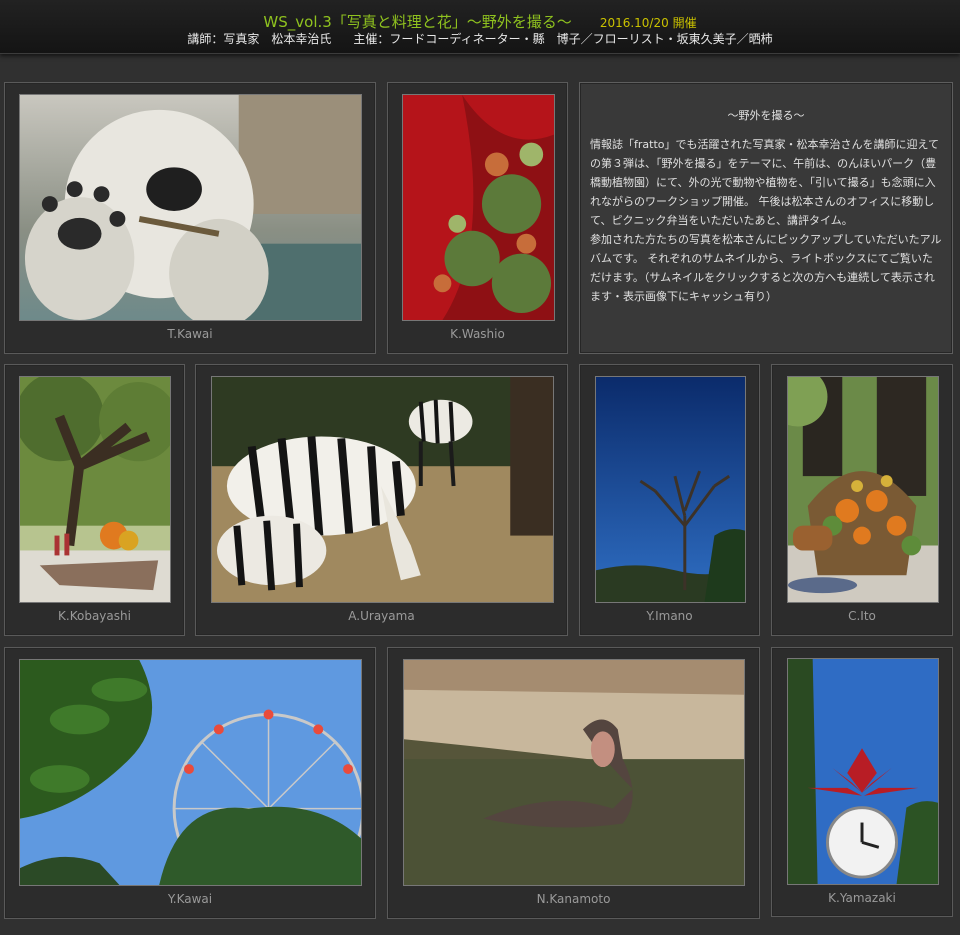  What do you see at coordinates (573, 899) in the screenshot?
I see `photographer-name: N.Kanamoto` at bounding box center [573, 899].